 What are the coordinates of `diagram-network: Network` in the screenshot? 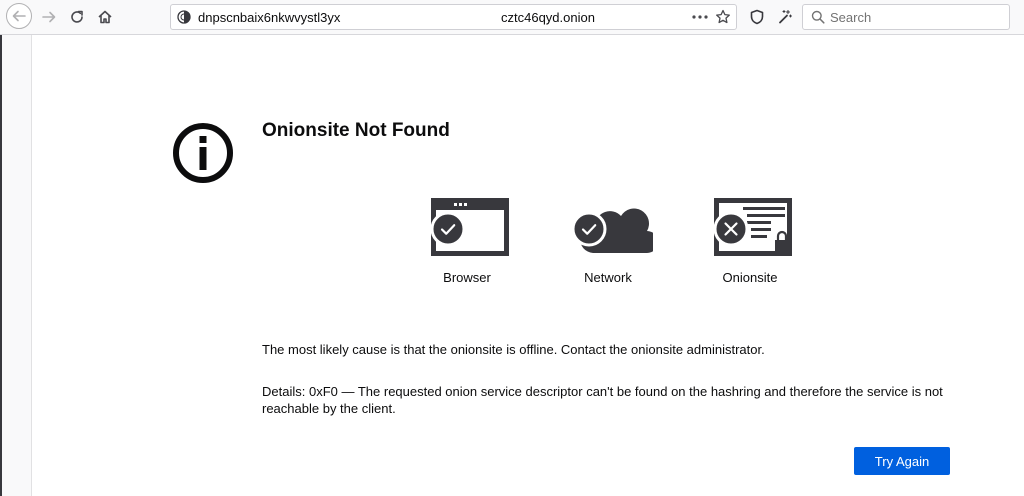 It's located at (608, 240).